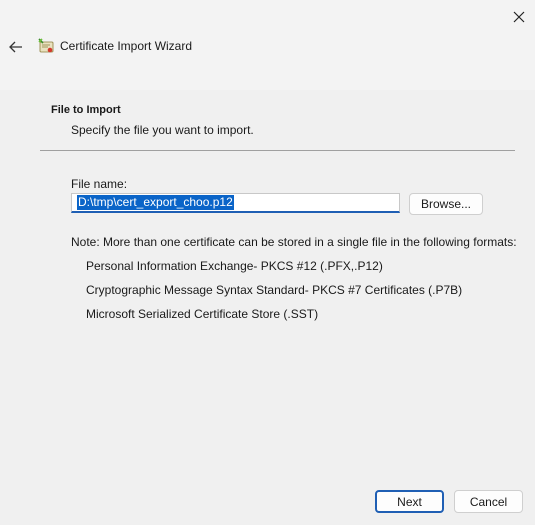 Image resolution: width=535 pixels, height=525 pixels. Describe the element at coordinates (126, 46) in the screenshot. I see `window-title: Certificate Import Wizard` at that location.